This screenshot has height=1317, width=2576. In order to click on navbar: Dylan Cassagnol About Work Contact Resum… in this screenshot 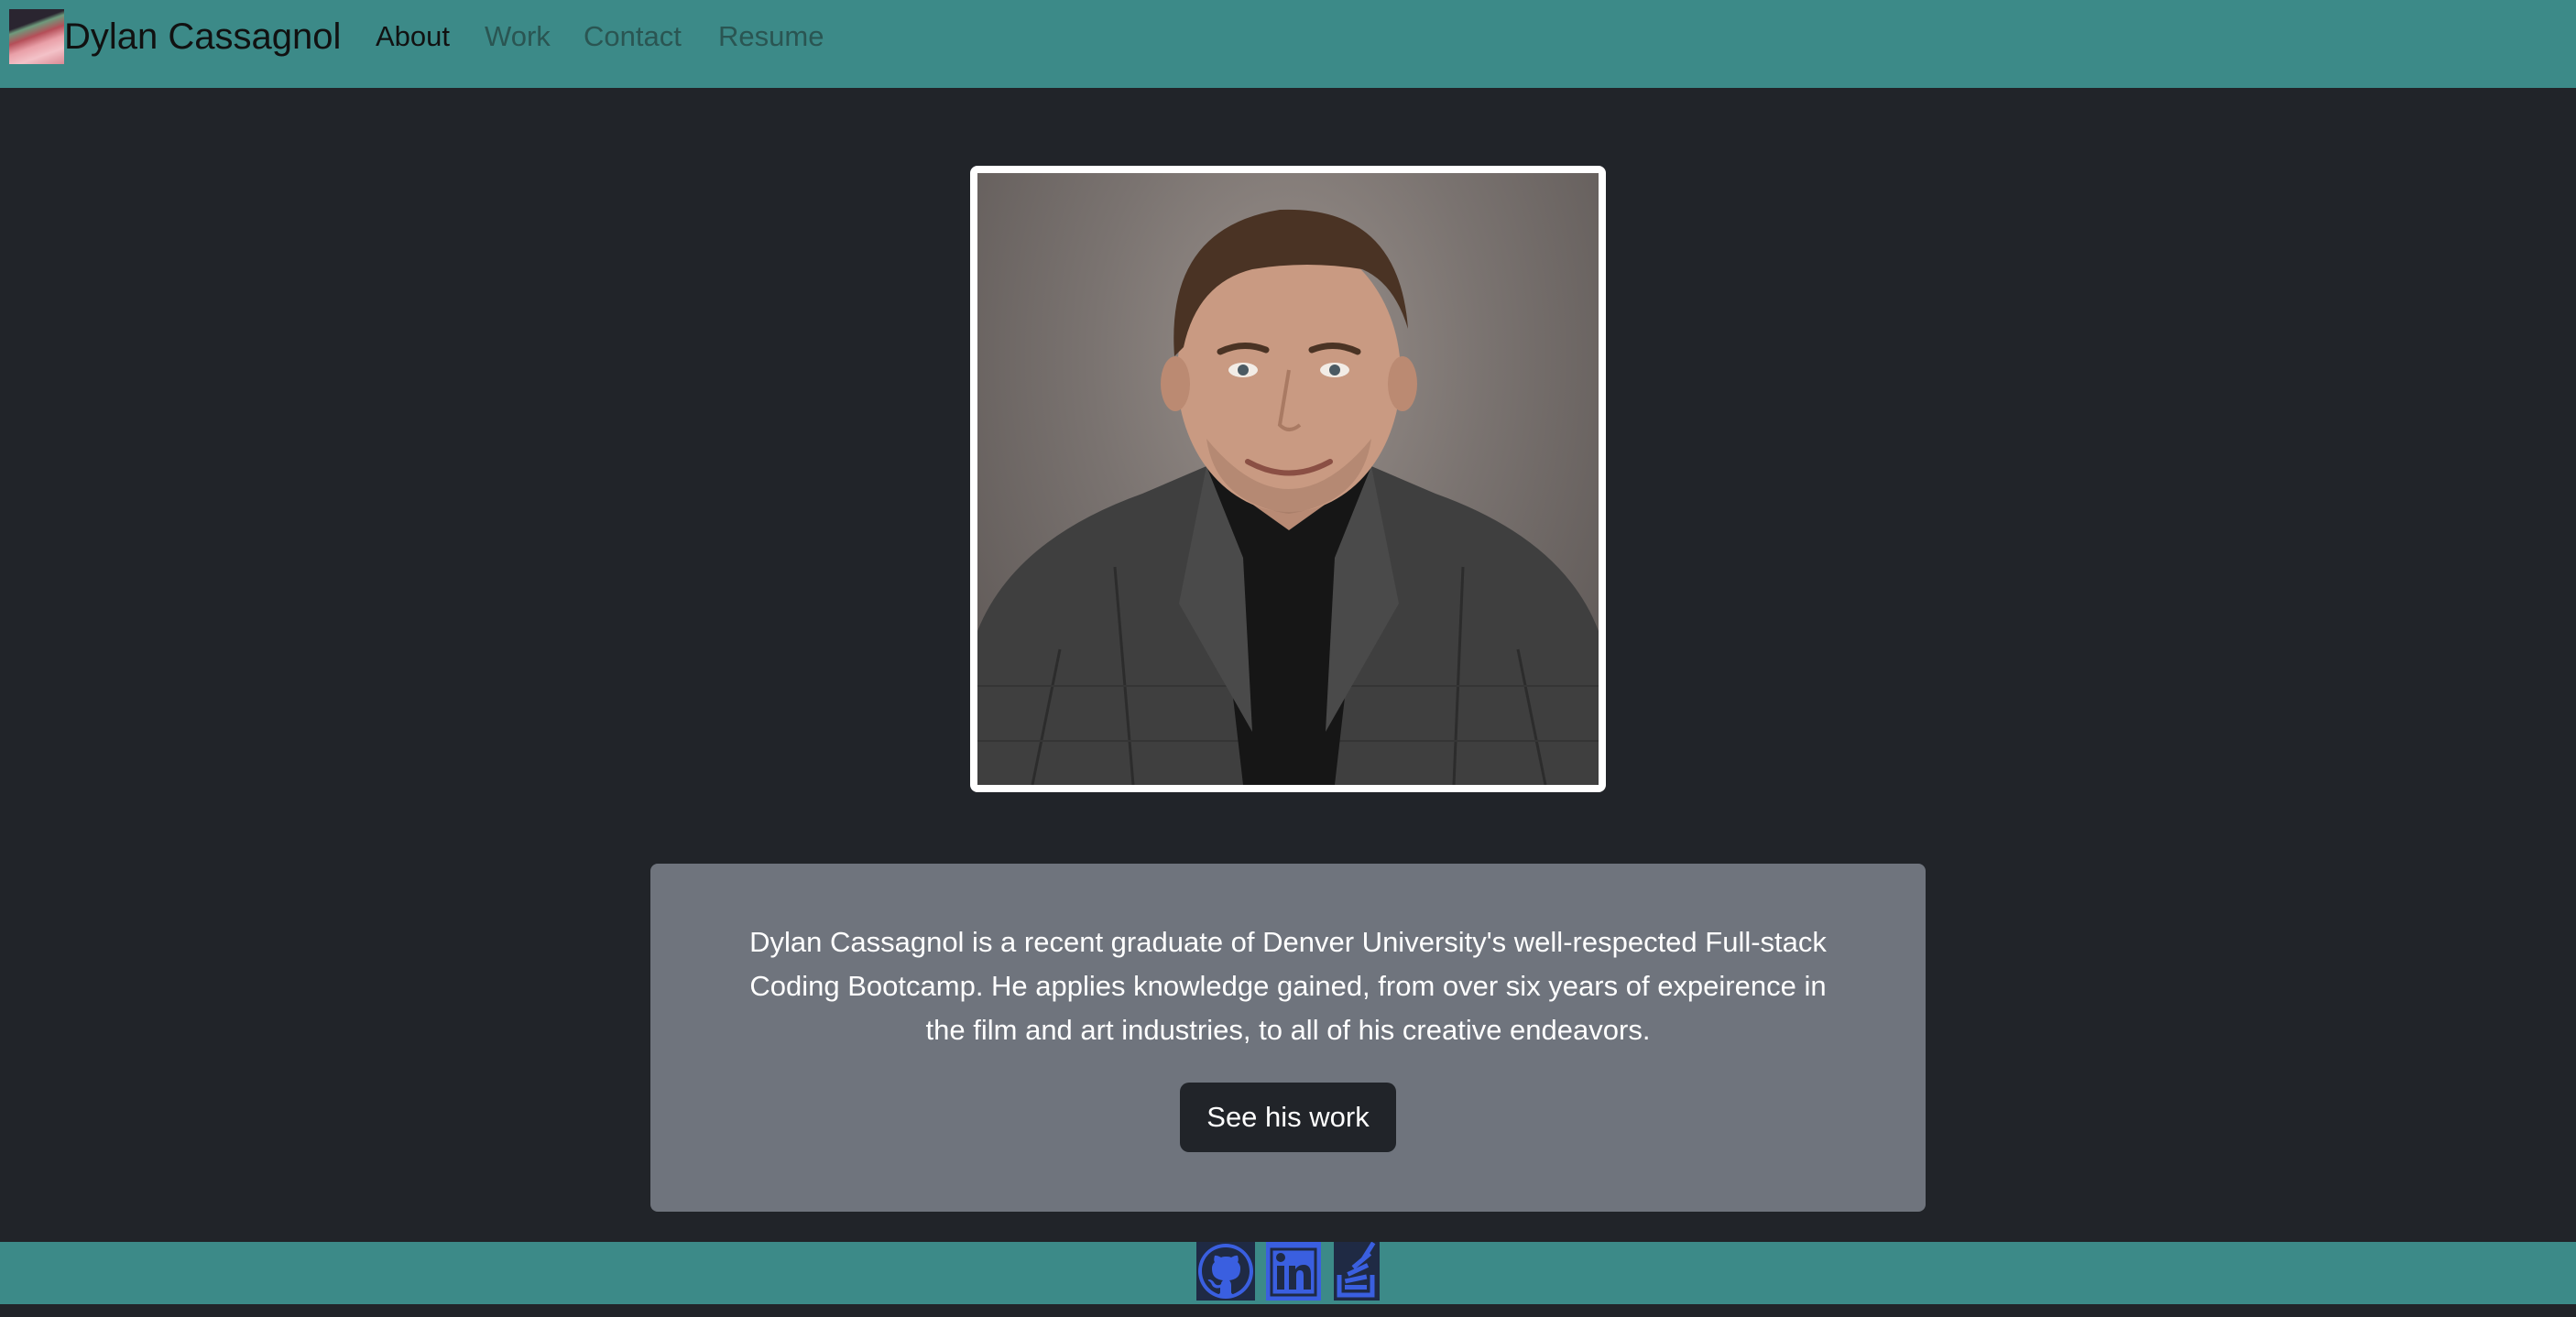, I will do `click(1288, 44)`.